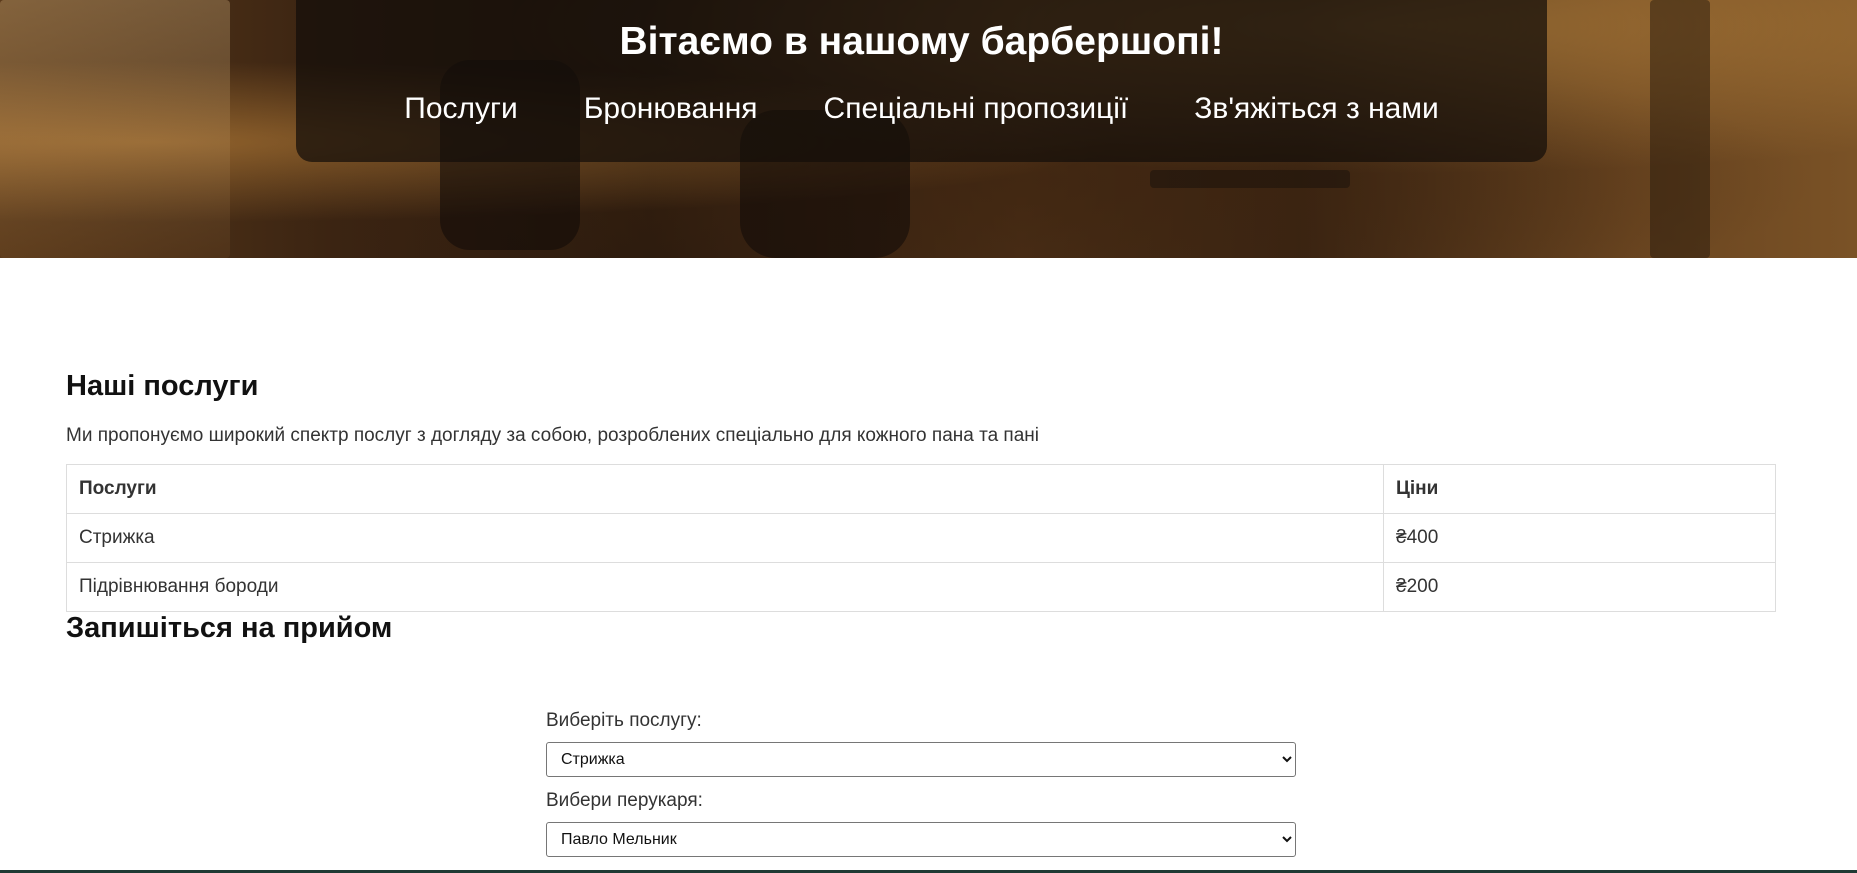 Image resolution: width=1857 pixels, height=873 pixels. What do you see at coordinates (725, 587) in the screenshot?
I see `service-name-cell: Підрівнювання бороди` at bounding box center [725, 587].